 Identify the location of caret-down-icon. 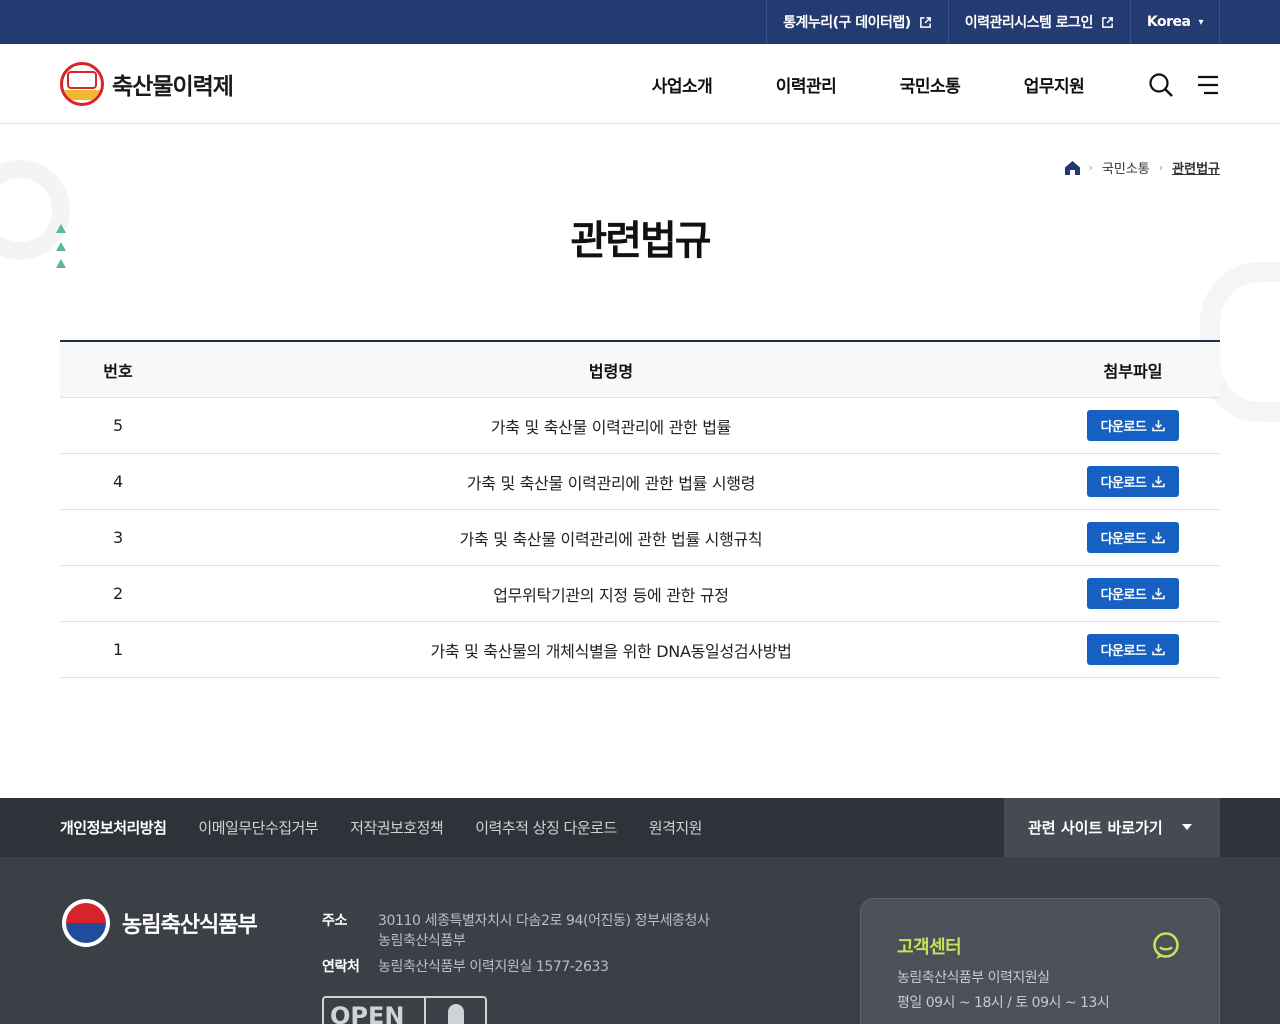
(1187, 827).